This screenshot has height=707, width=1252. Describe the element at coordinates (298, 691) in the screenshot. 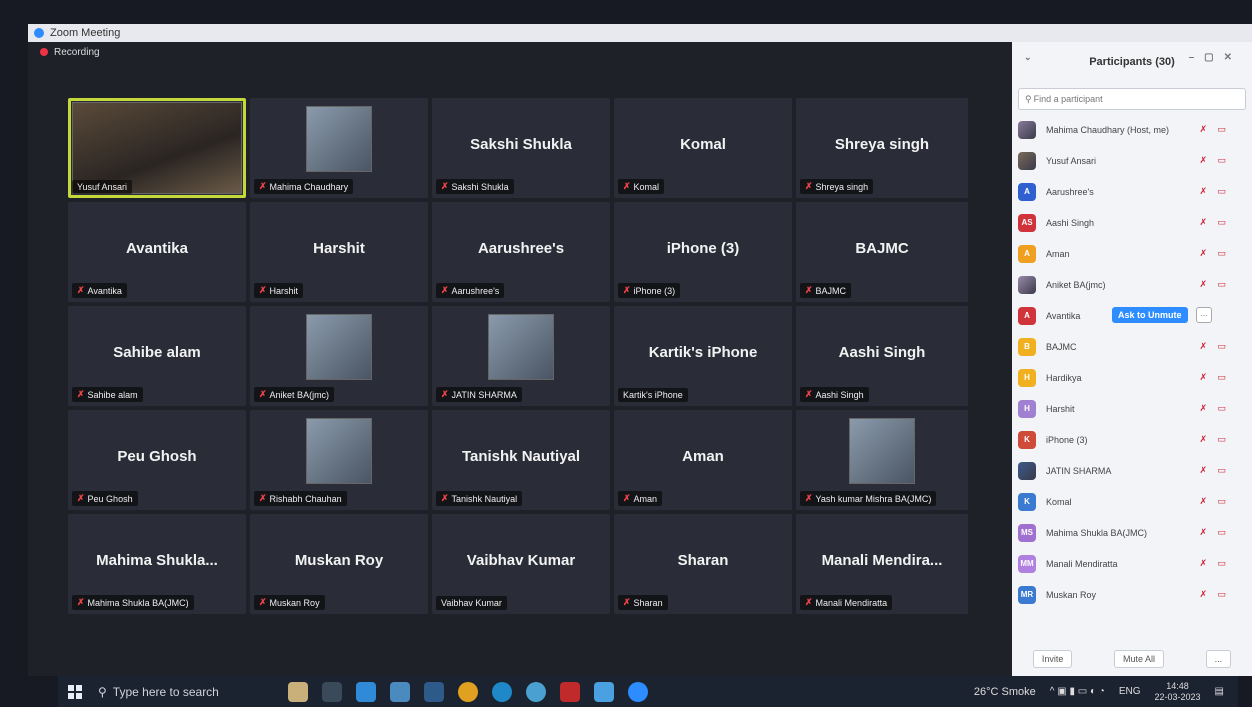

I see `people-app-icon` at that location.